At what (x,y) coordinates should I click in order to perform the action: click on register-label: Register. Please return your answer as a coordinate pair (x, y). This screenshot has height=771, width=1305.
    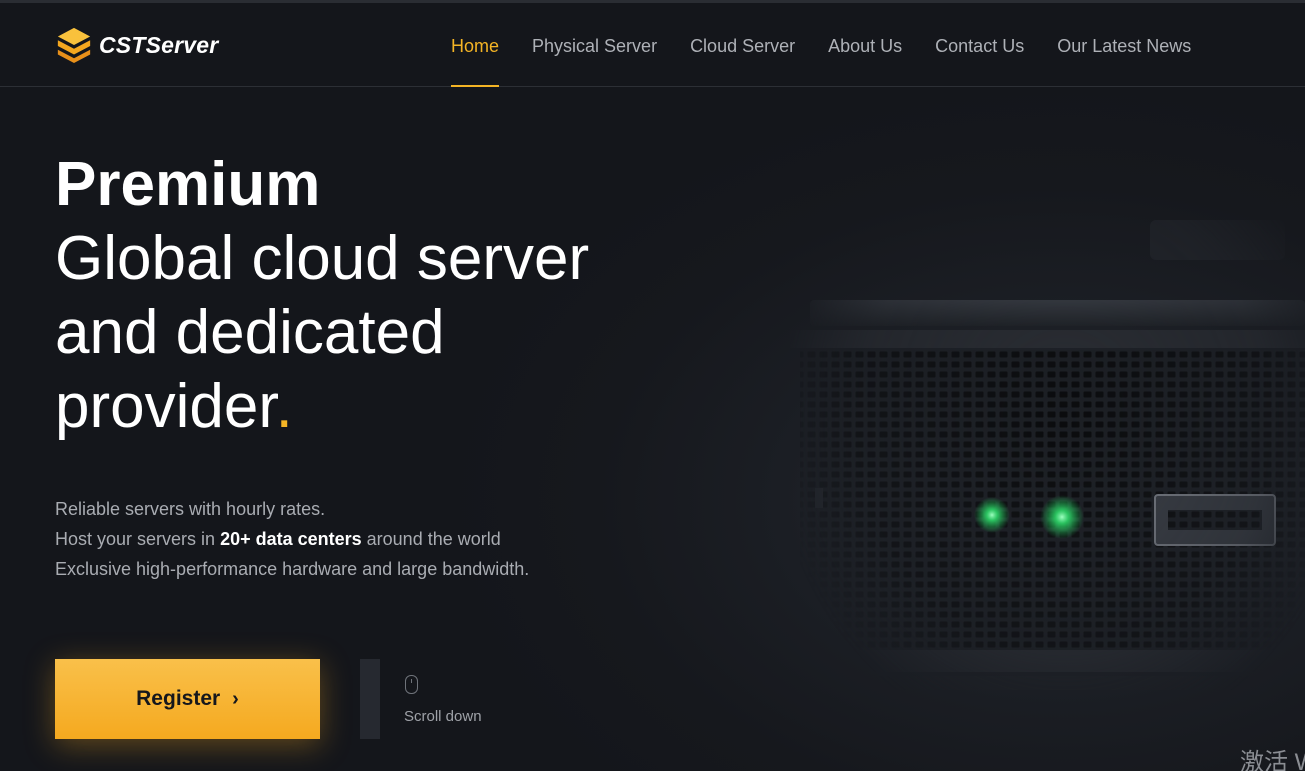
    Looking at the image, I should click on (178, 698).